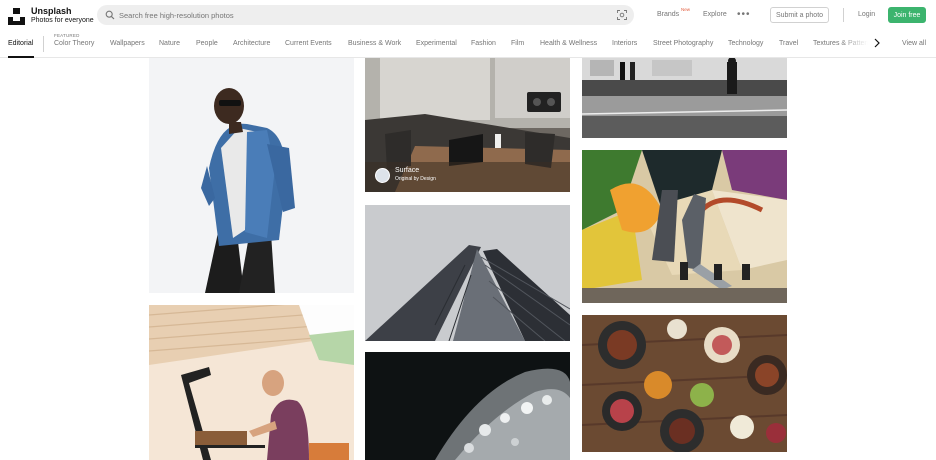  What do you see at coordinates (684, 98) in the screenshot?
I see `photo-street-bw` at bounding box center [684, 98].